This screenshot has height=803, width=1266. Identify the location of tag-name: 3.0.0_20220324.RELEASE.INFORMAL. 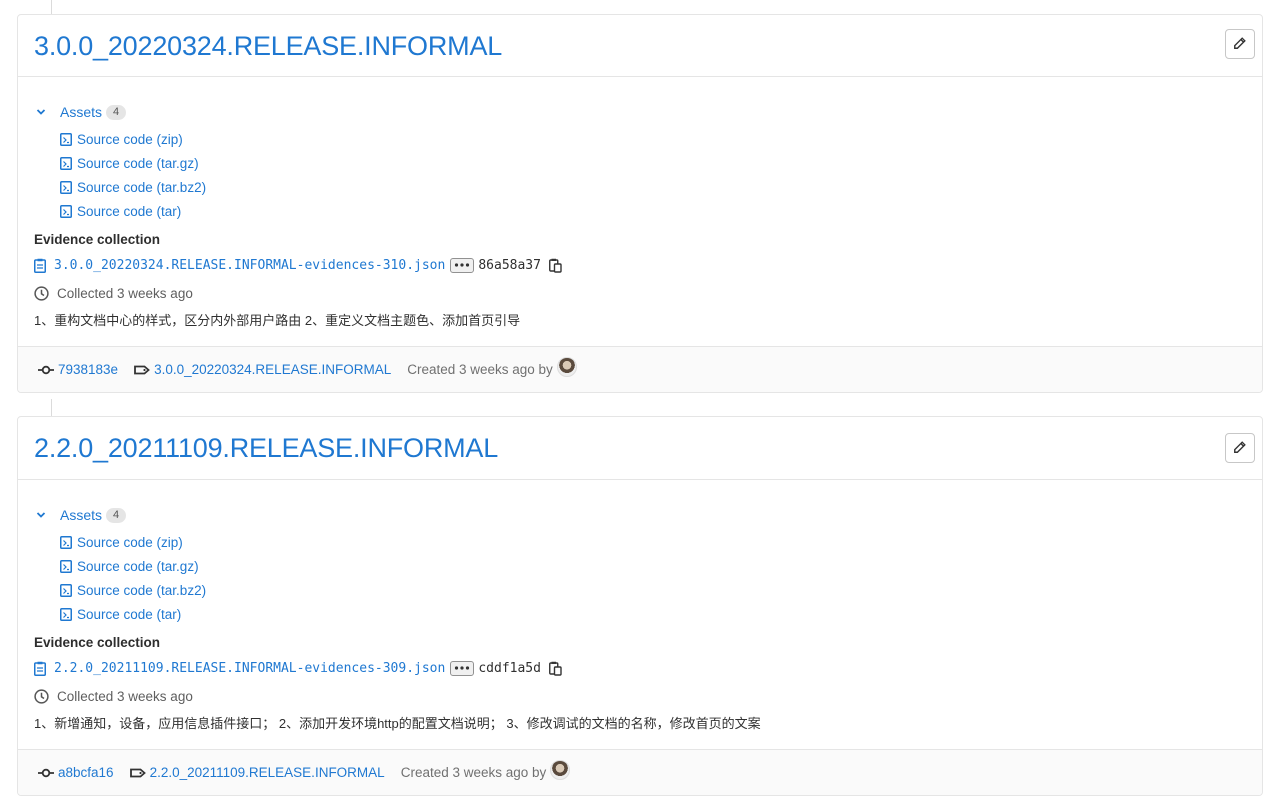
(273, 369).